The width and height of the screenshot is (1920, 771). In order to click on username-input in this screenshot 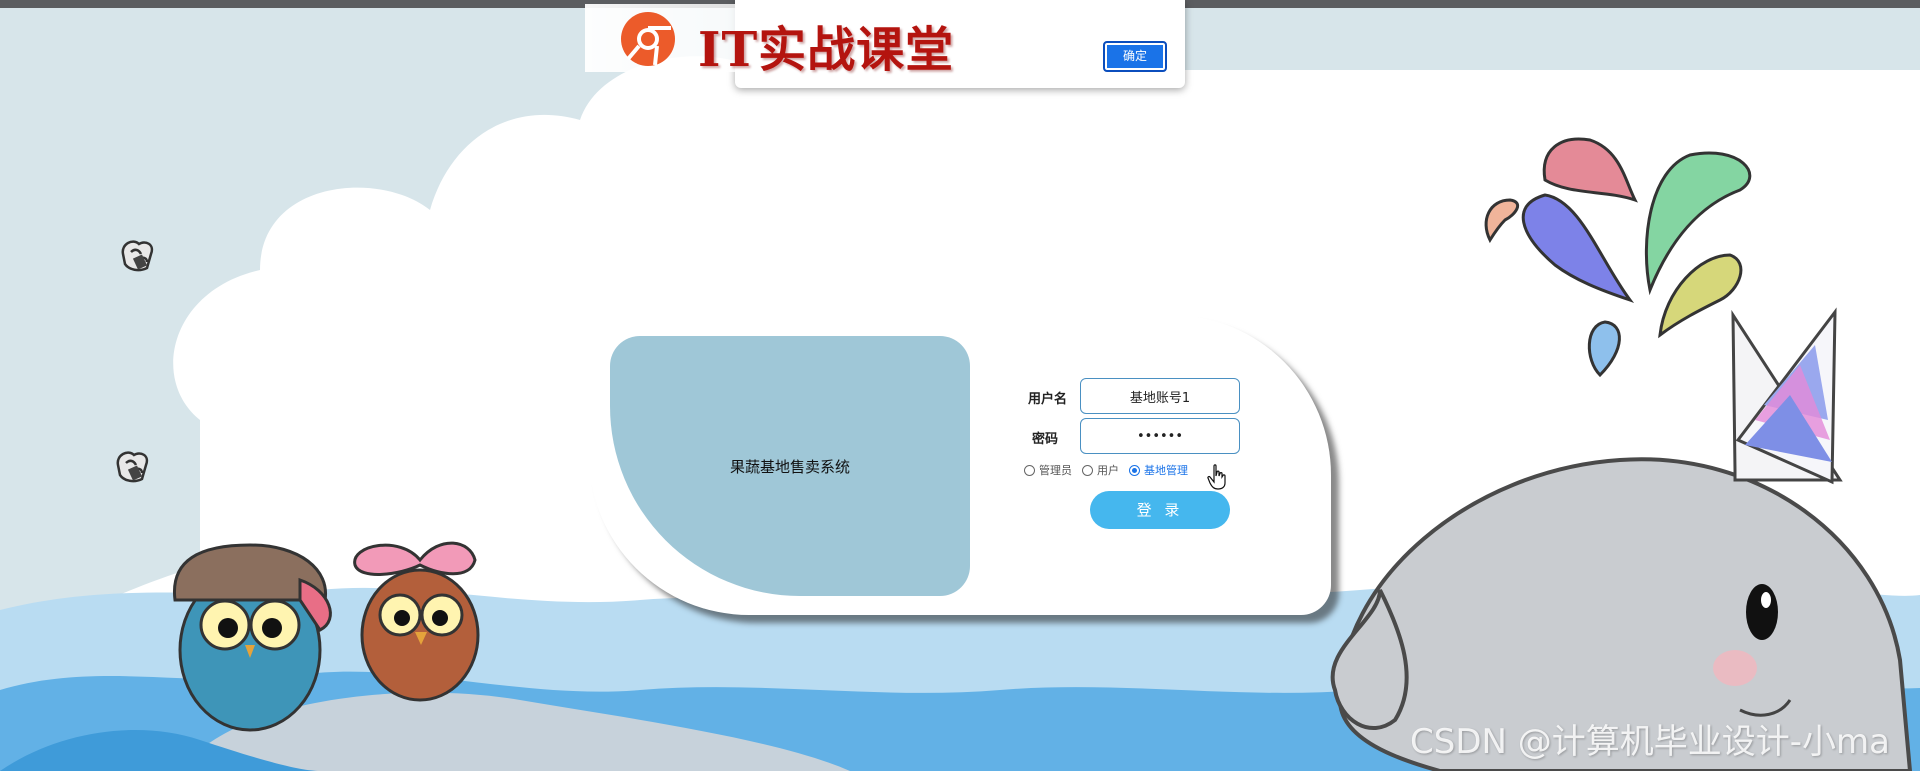, I will do `click(1160, 396)`.